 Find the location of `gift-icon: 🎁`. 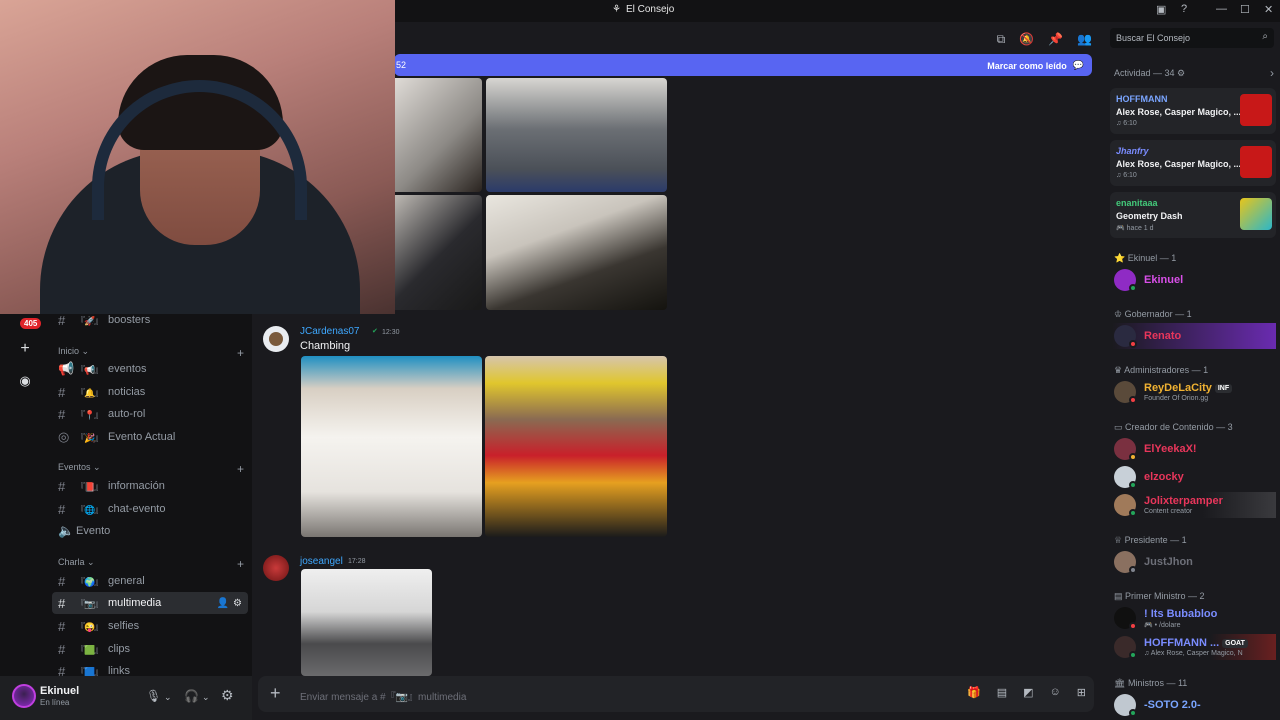

gift-icon: 🎁 is located at coordinates (974, 692).